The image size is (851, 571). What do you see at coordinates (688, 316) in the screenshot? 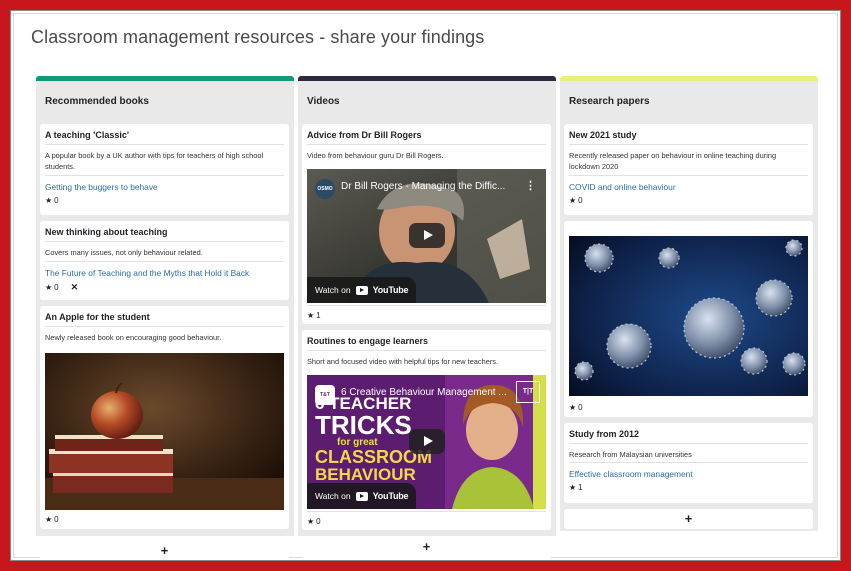
I see `virus-image` at bounding box center [688, 316].